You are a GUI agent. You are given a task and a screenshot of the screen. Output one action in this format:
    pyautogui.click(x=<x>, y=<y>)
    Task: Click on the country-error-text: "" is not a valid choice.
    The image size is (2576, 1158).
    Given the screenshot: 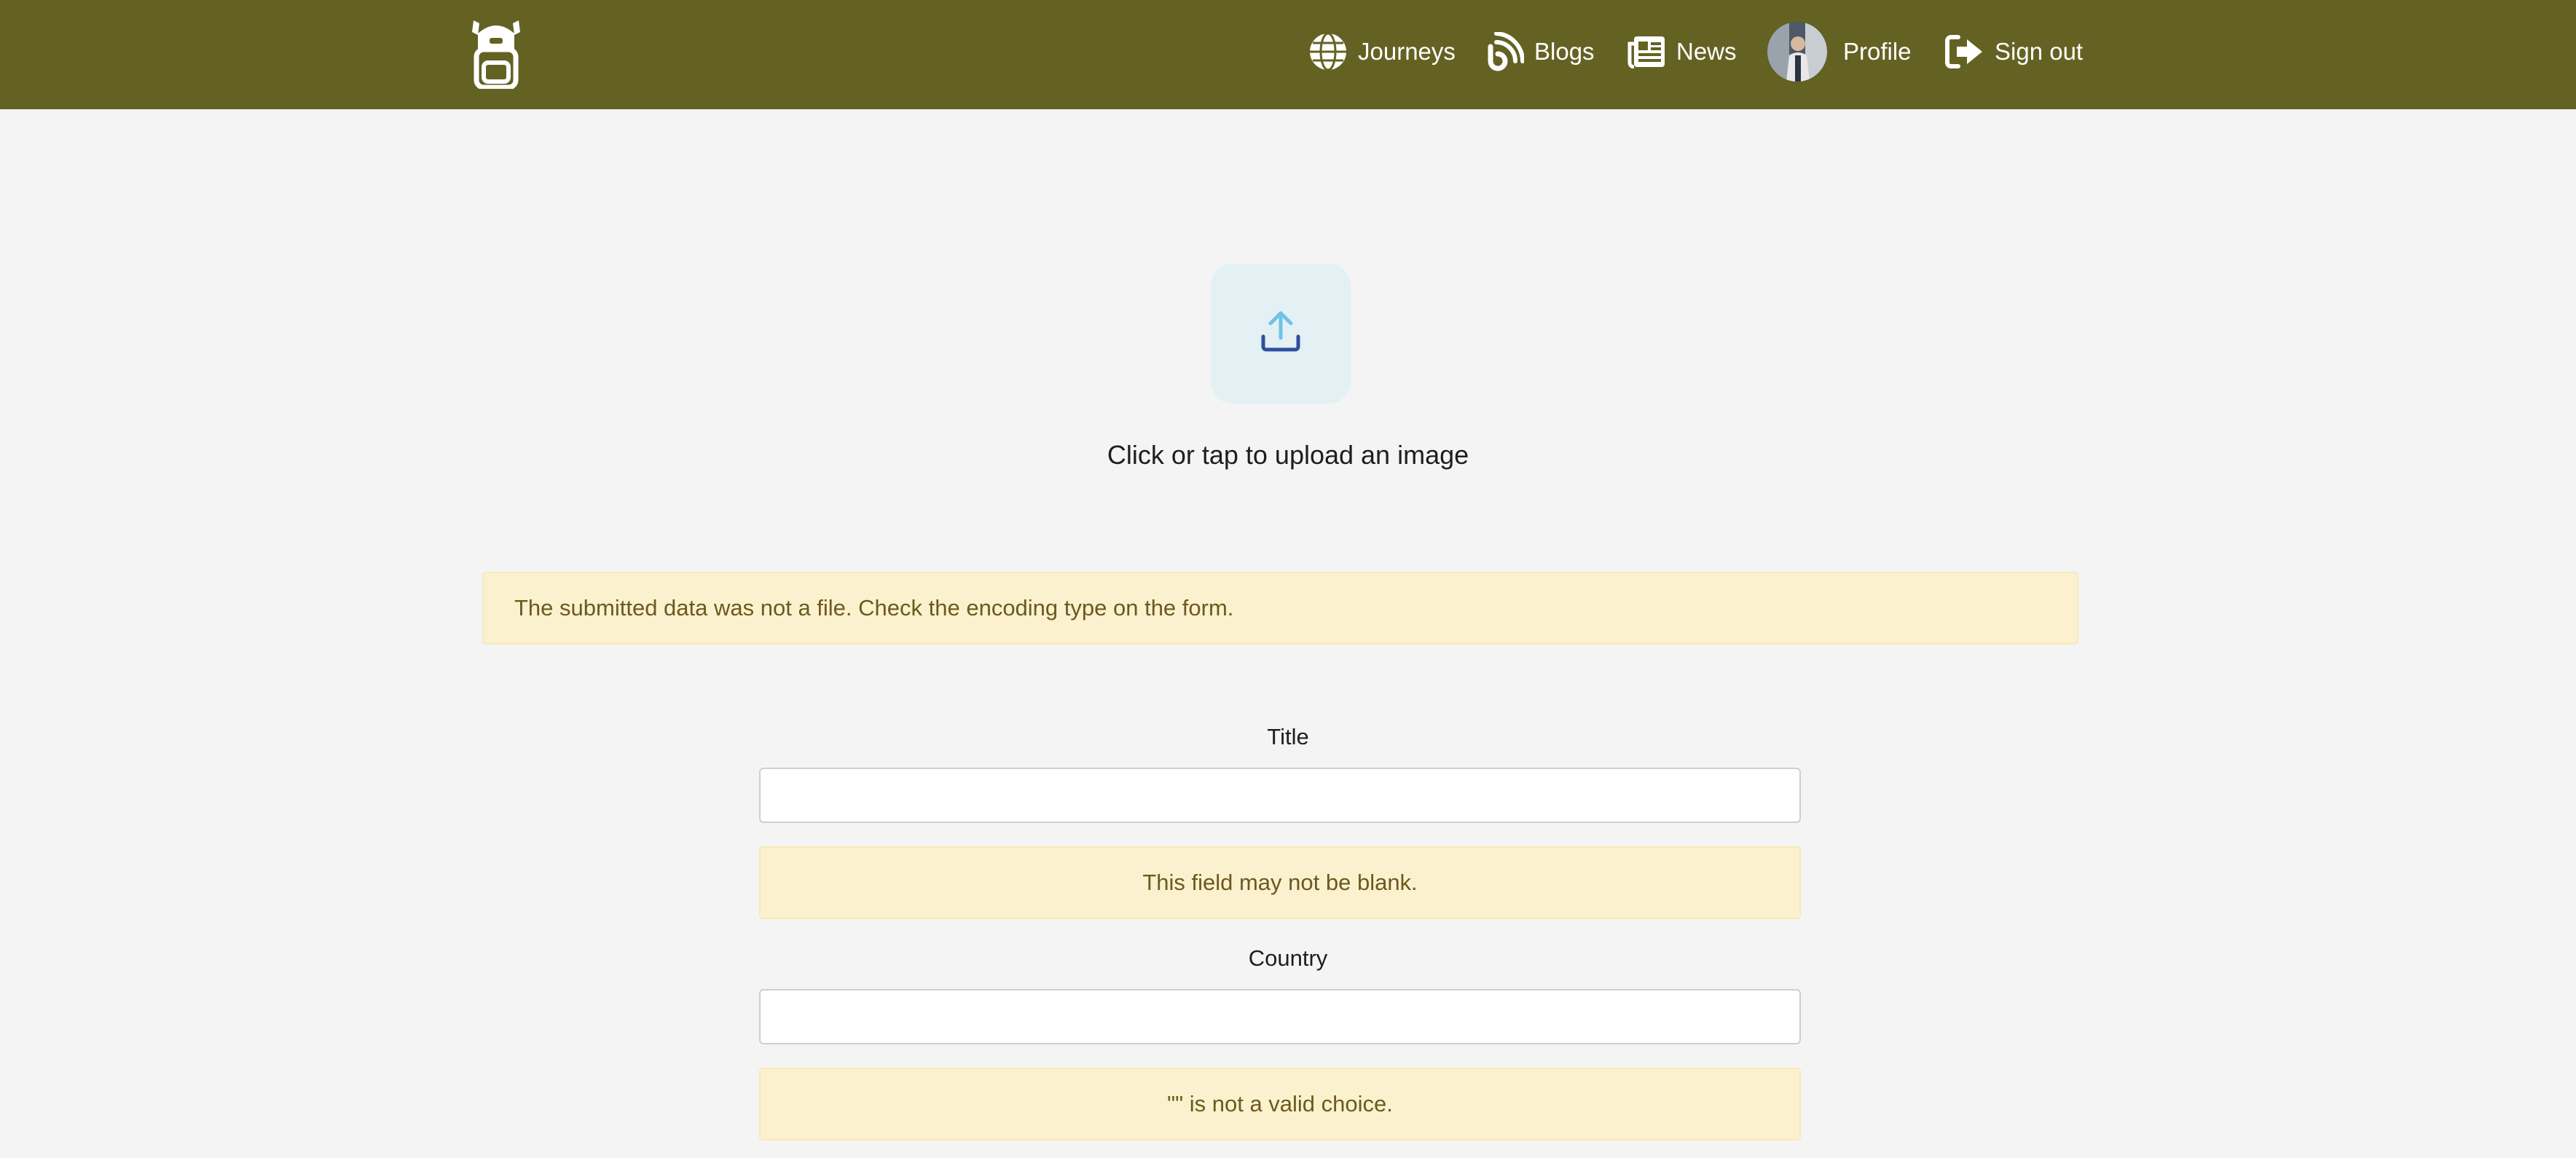 What is the action you would take?
    pyautogui.click(x=1280, y=1103)
    